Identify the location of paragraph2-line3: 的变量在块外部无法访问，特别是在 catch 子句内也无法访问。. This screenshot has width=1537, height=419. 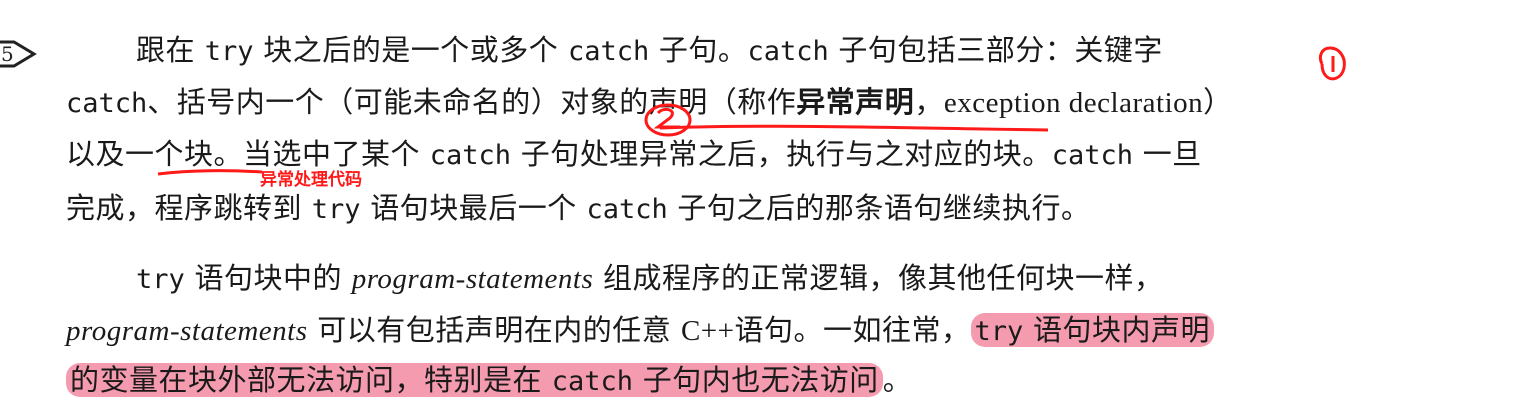
(489, 381).